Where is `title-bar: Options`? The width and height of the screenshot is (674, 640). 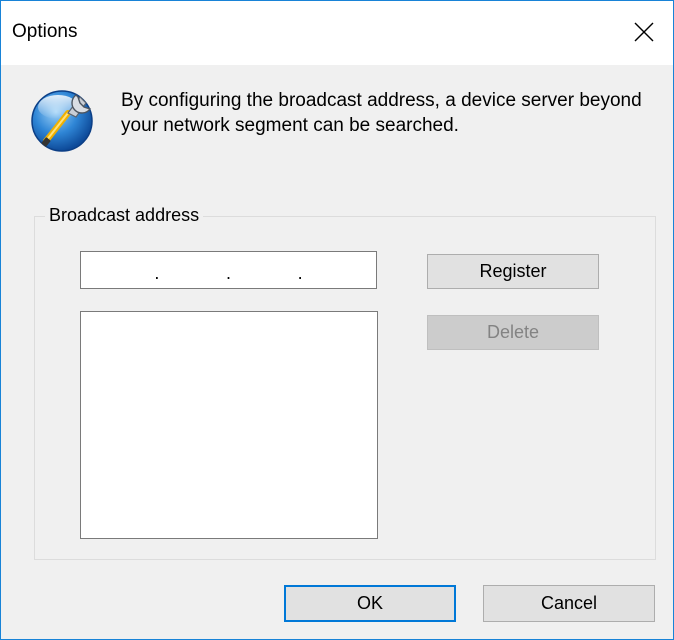
title-bar: Options is located at coordinates (337, 33).